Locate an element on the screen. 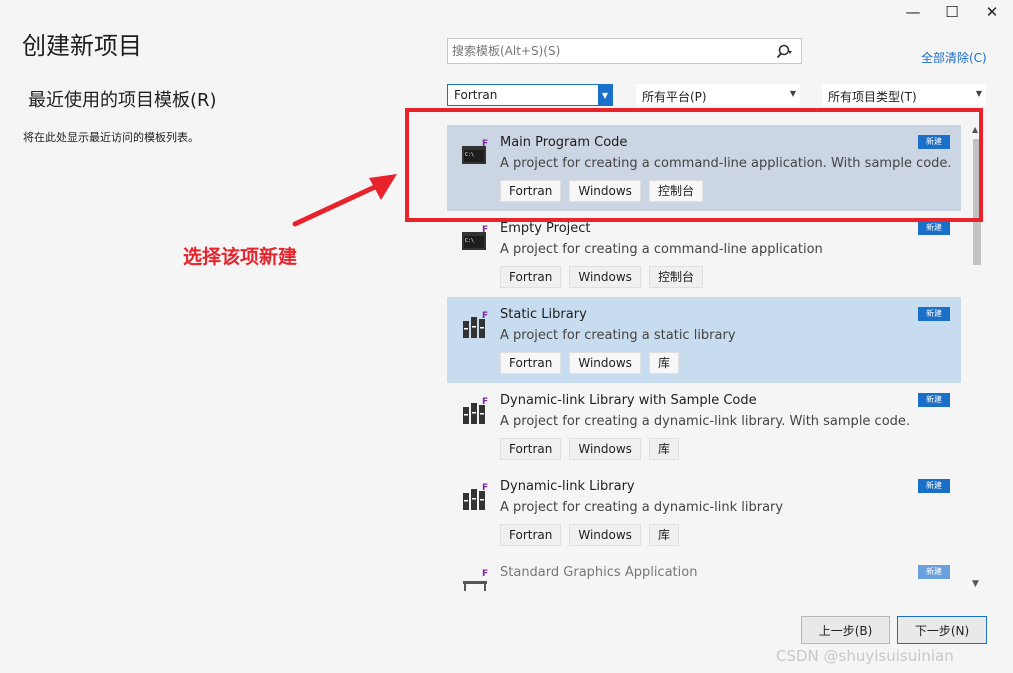 The width and height of the screenshot is (1013, 673). template-item-standard-graphics: F Standard Graphics Application 新建 is located at coordinates (704, 573).